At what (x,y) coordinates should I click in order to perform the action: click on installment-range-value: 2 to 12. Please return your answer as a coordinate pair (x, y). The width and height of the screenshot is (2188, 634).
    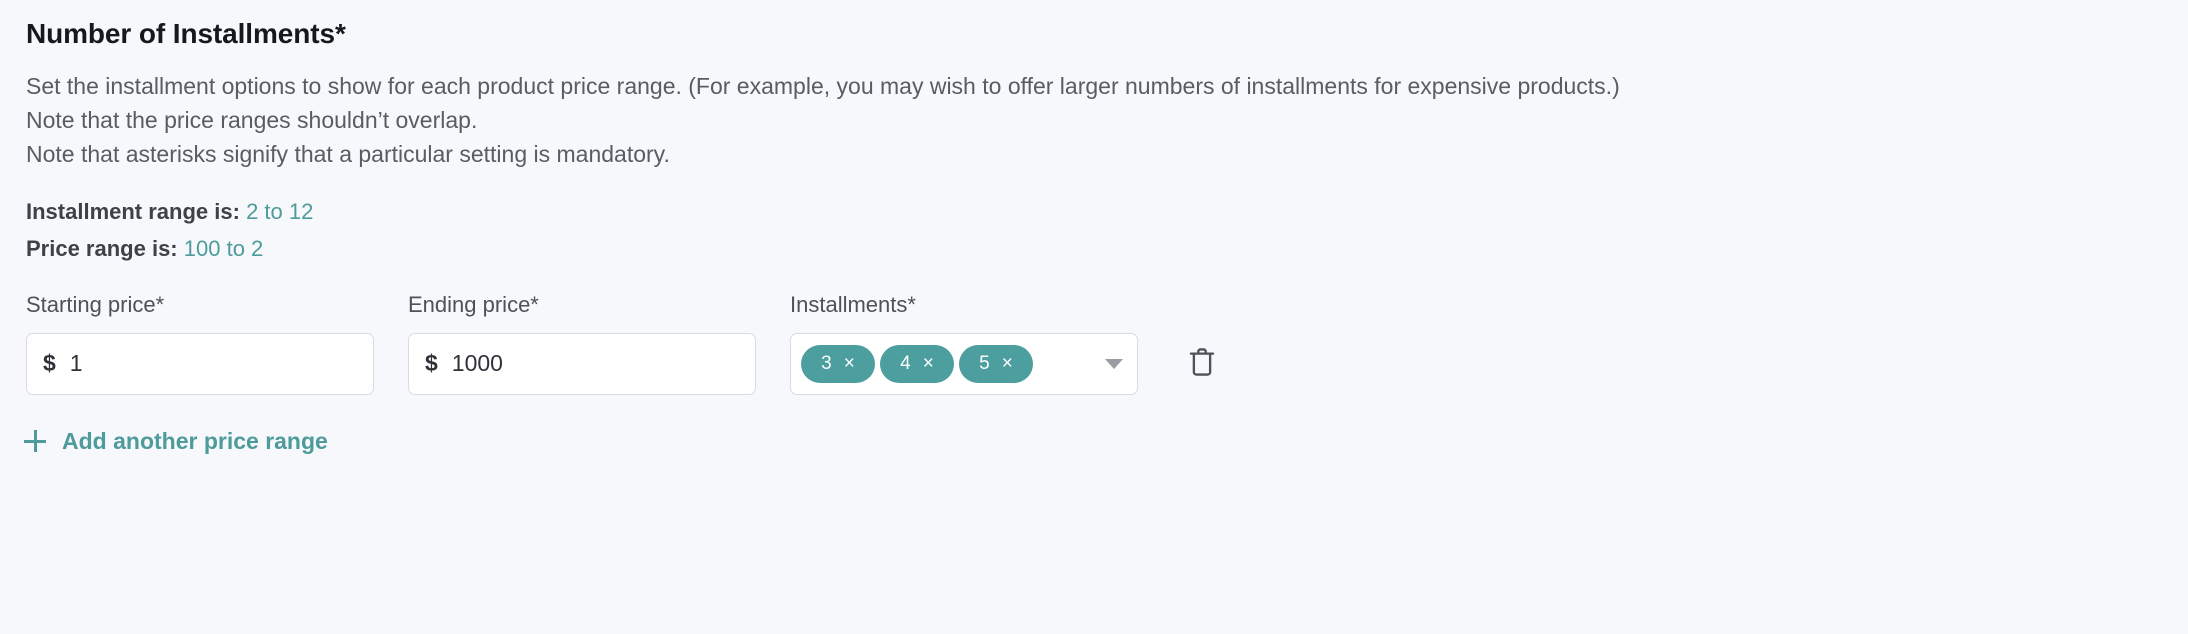
    Looking at the image, I should click on (280, 212).